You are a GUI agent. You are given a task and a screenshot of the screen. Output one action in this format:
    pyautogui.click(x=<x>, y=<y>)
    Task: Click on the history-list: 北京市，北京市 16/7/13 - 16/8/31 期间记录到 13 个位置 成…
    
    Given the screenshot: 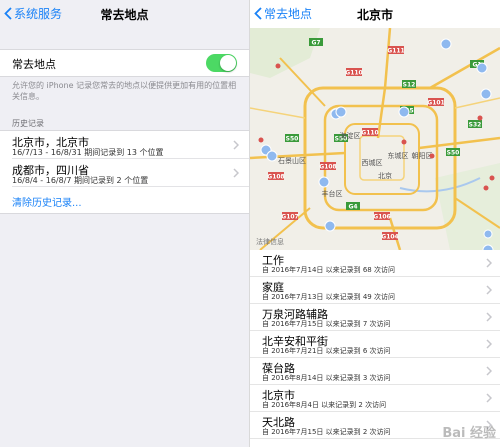 What is the action you would take?
    pyautogui.click(x=124, y=172)
    